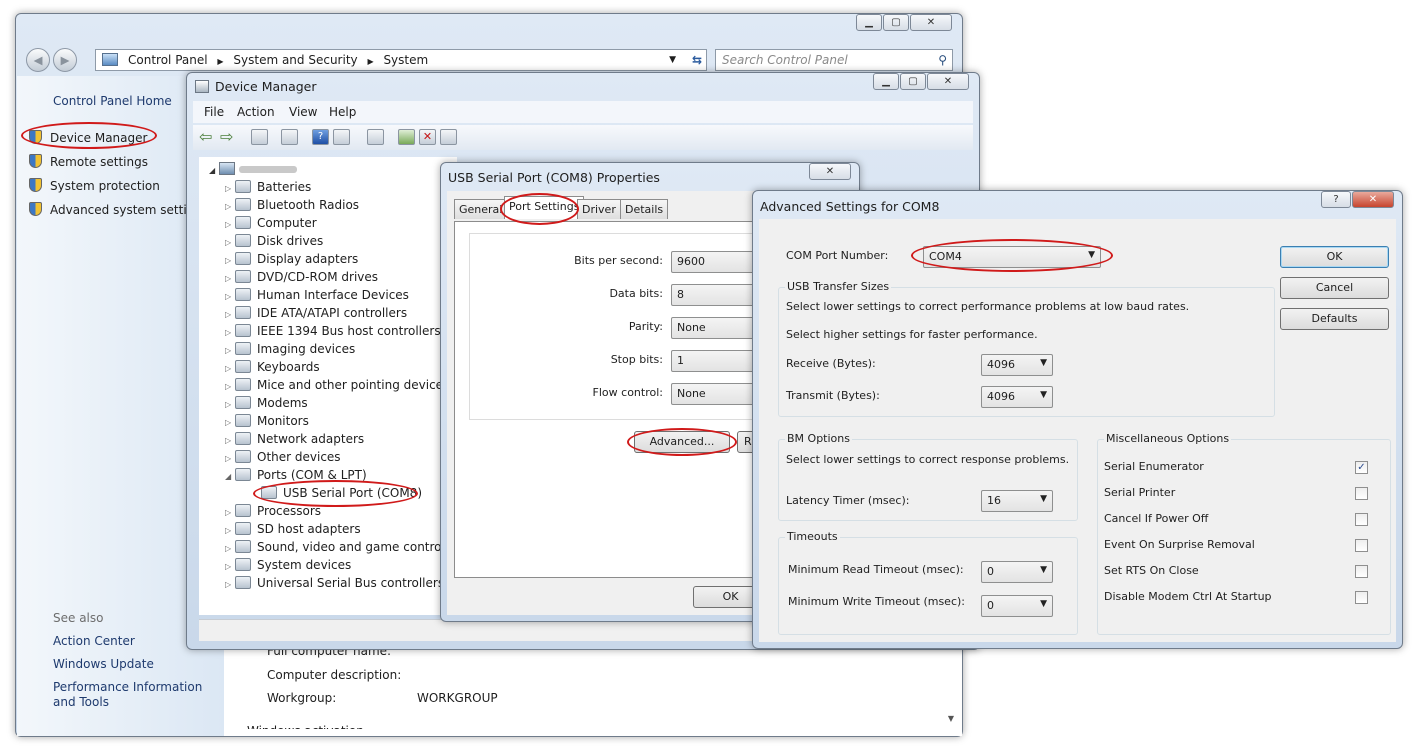 Image resolution: width=1418 pixels, height=749 pixels. What do you see at coordinates (205, 136) in the screenshot?
I see `back-arrow-icon: ⇦` at bounding box center [205, 136].